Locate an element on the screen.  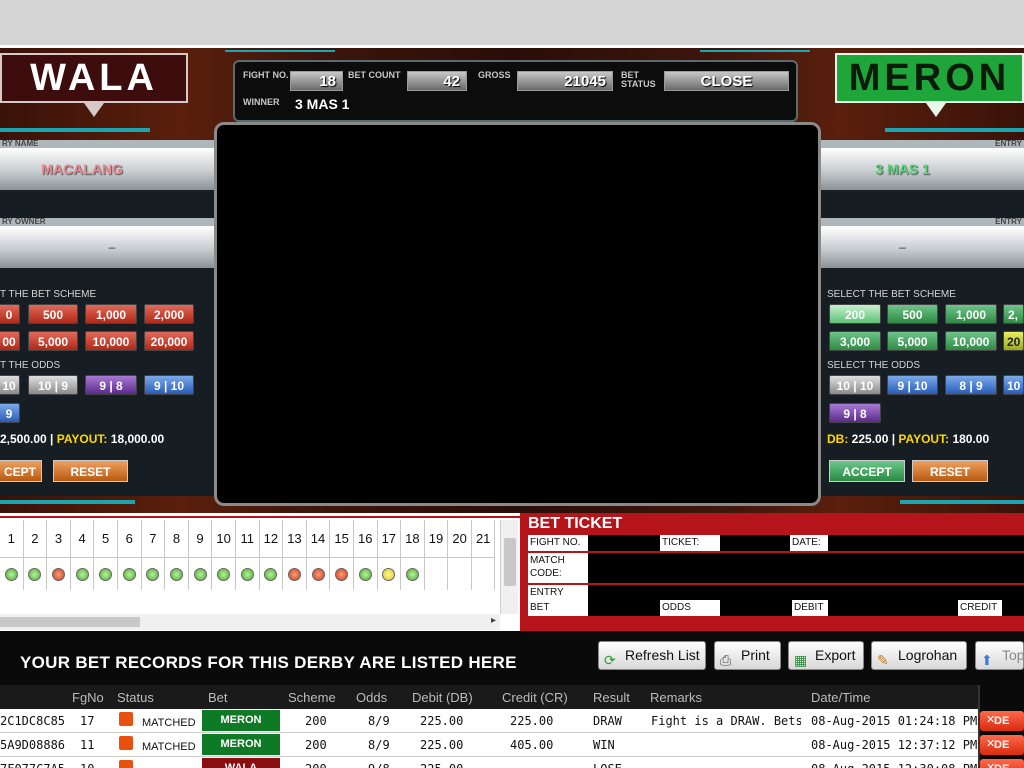
top-button: ⬆ Top is located at coordinates (999, 655).